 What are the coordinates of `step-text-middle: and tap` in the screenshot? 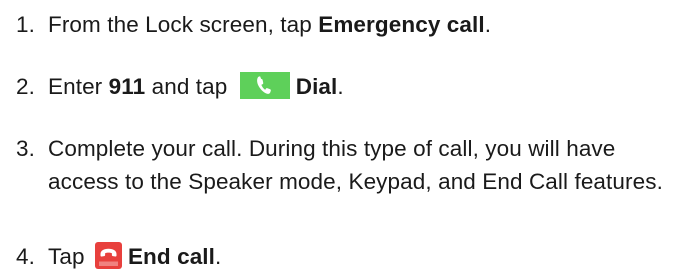 It's located at (189, 86).